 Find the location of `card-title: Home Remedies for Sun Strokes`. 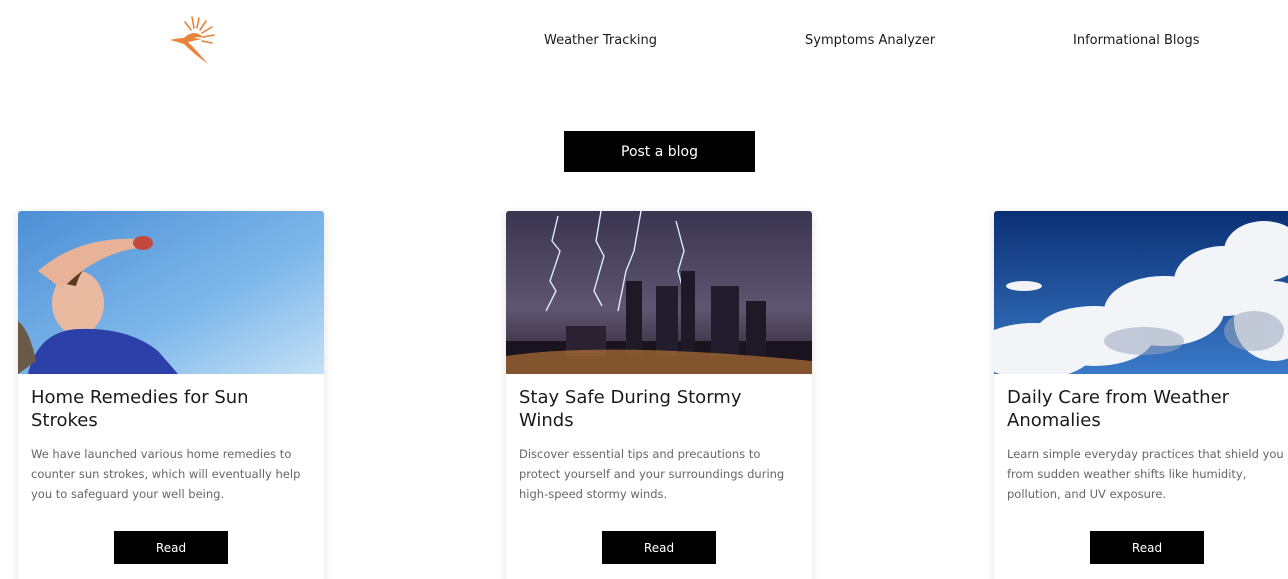

card-title: Home Remedies for Sun Strokes is located at coordinates (140, 409).